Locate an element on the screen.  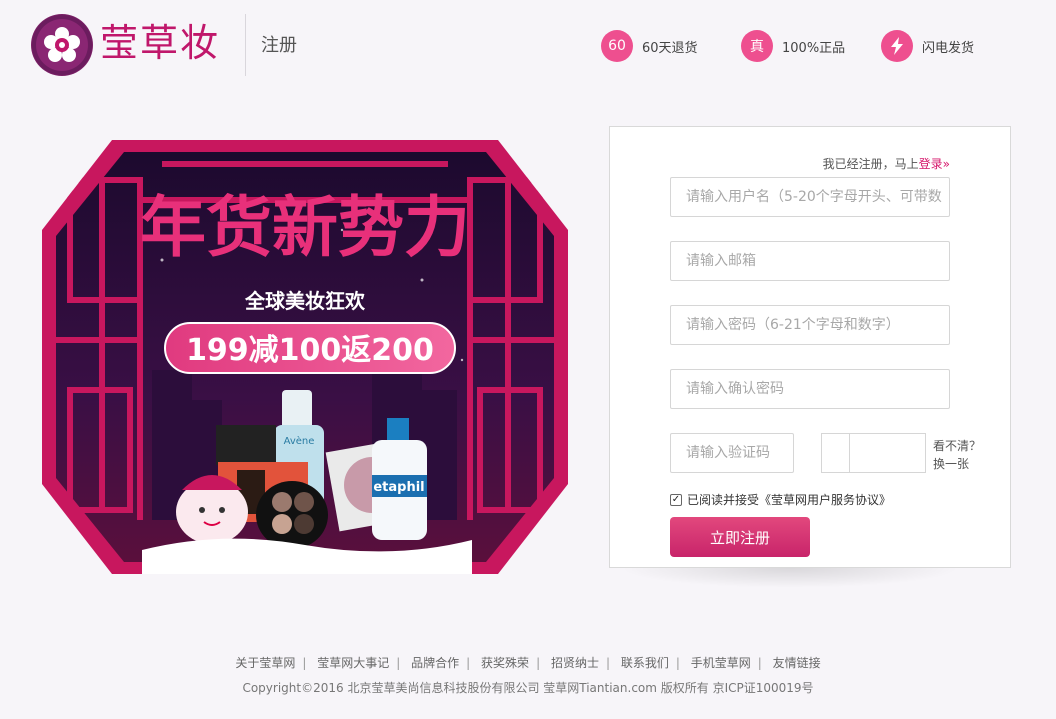
footer-link-mobile: 手机莹草网 is located at coordinates (721, 663).